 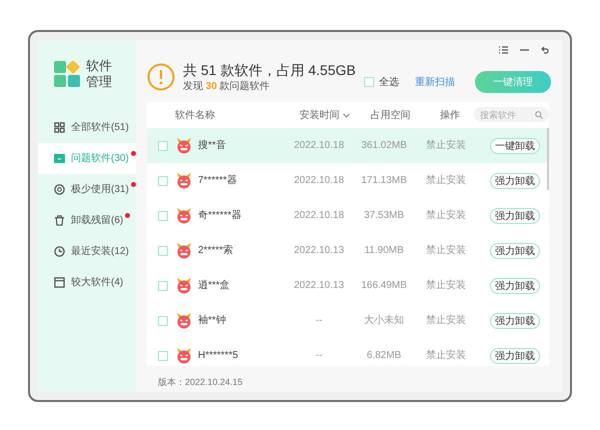 What do you see at coordinates (100, 189) in the screenshot?
I see `sidebar-label: 极少使用(31)` at bounding box center [100, 189].